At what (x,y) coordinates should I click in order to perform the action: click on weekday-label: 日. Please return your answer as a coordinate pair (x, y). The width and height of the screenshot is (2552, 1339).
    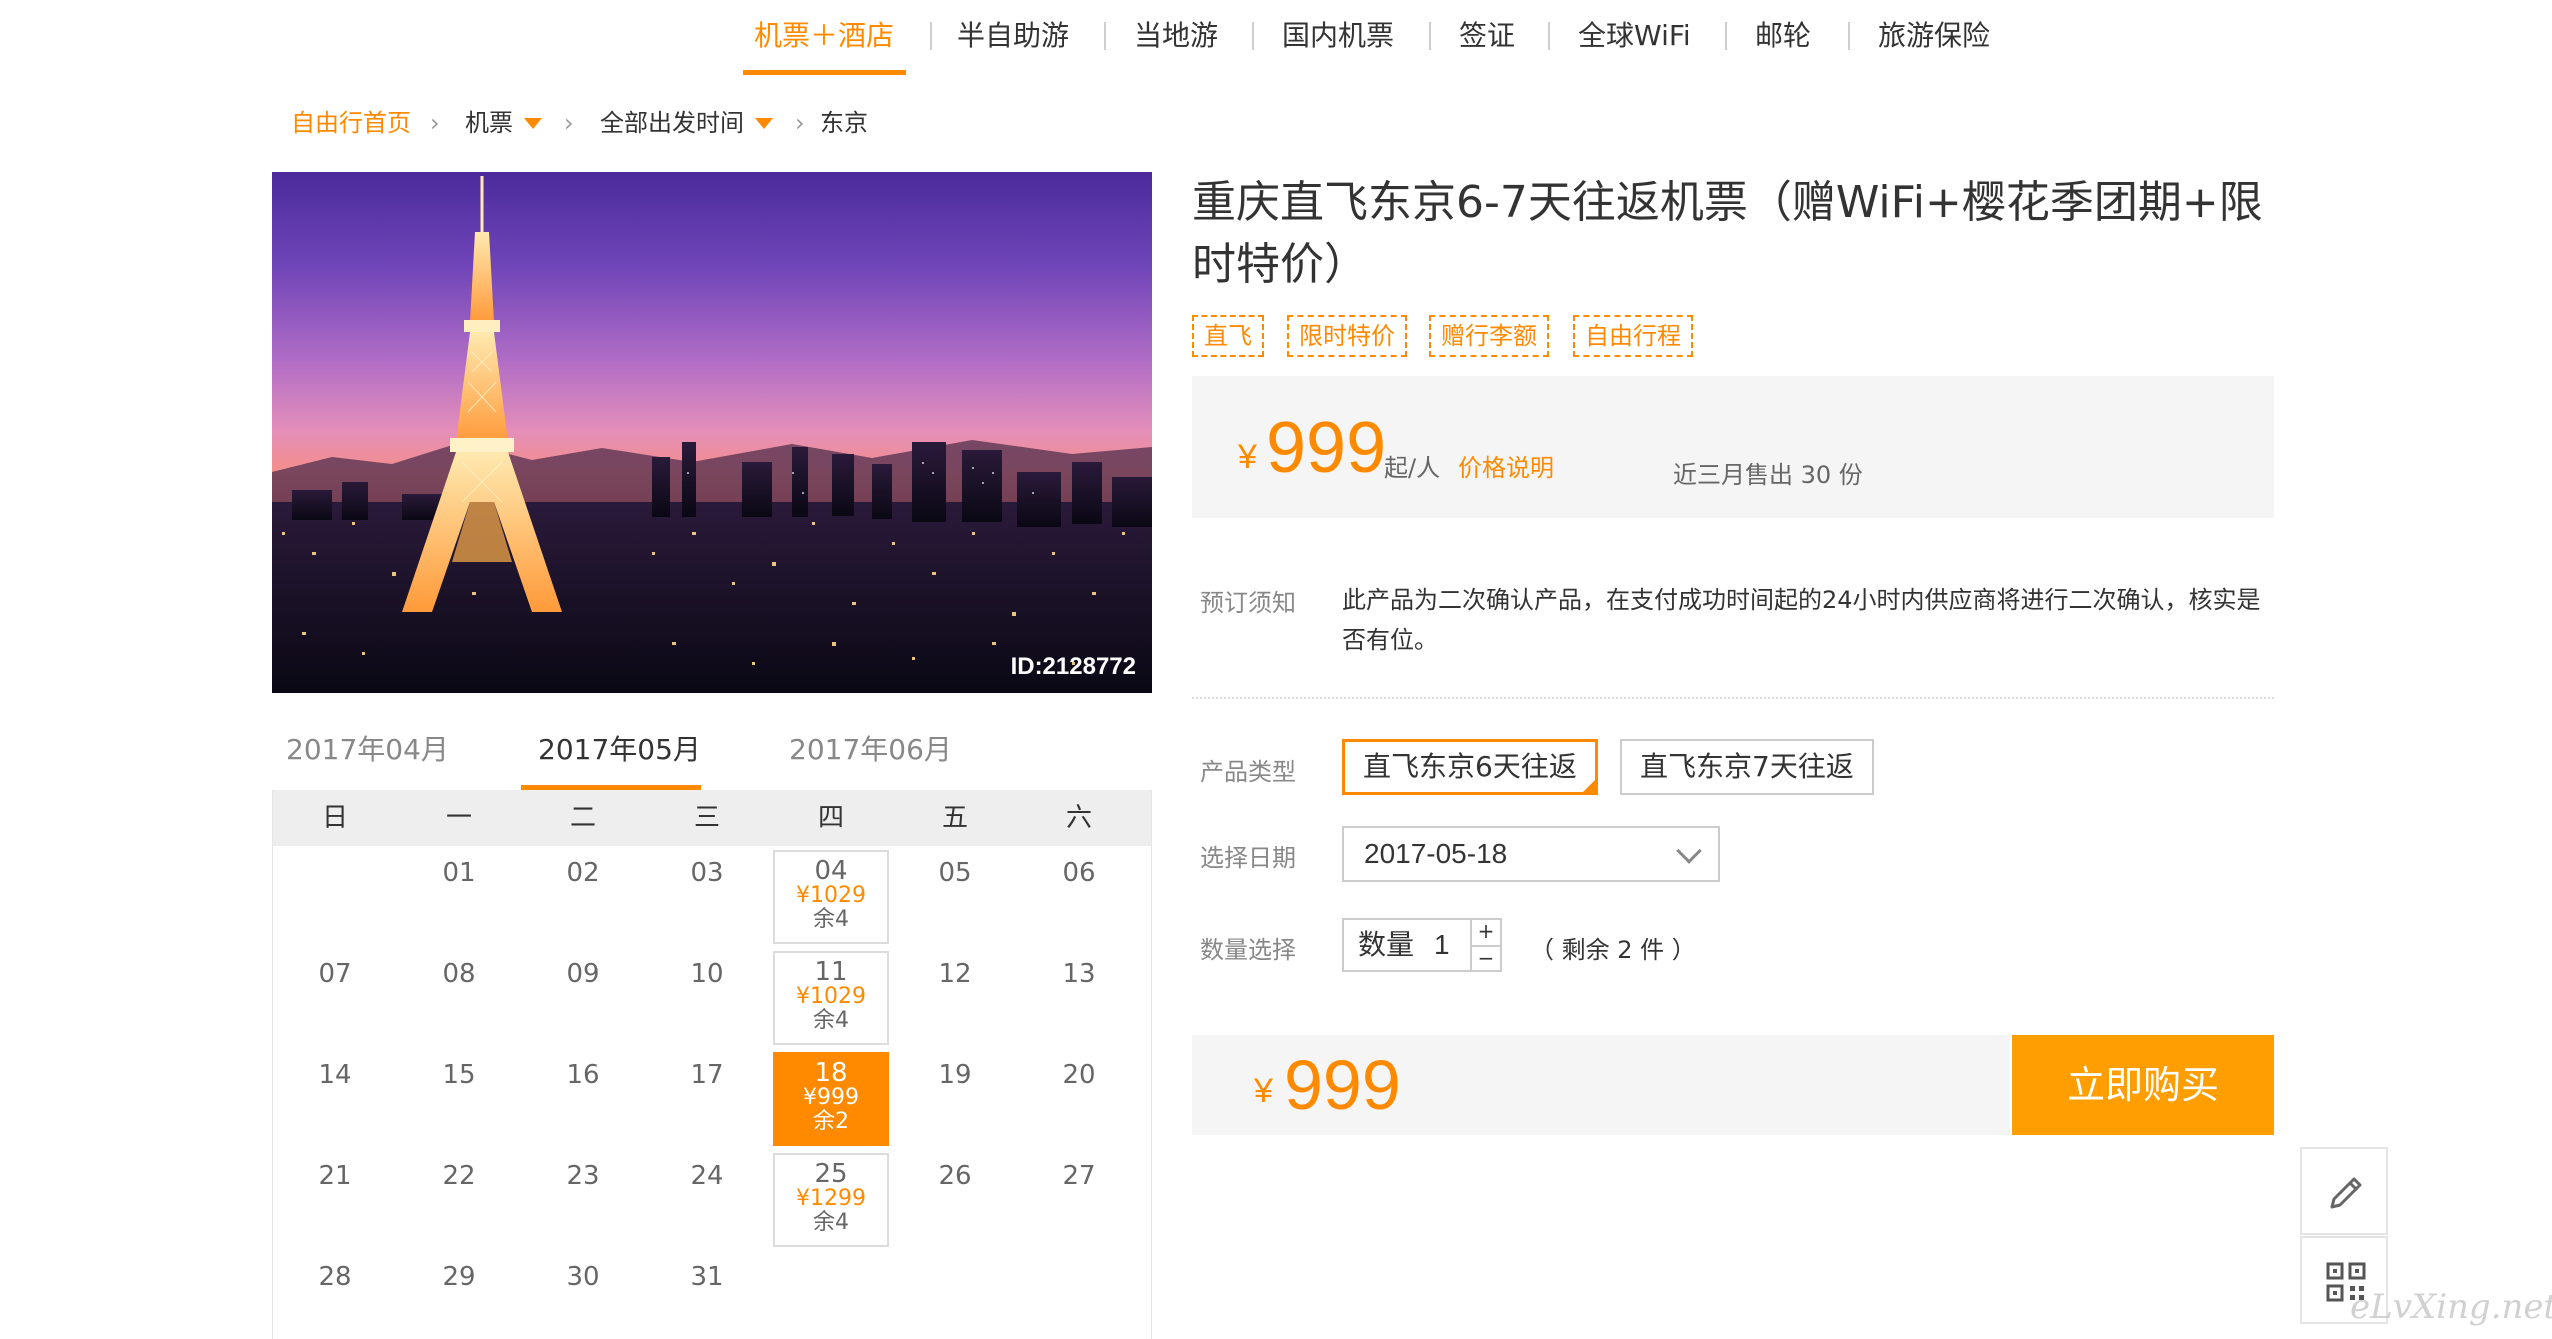
    Looking at the image, I should click on (334, 818).